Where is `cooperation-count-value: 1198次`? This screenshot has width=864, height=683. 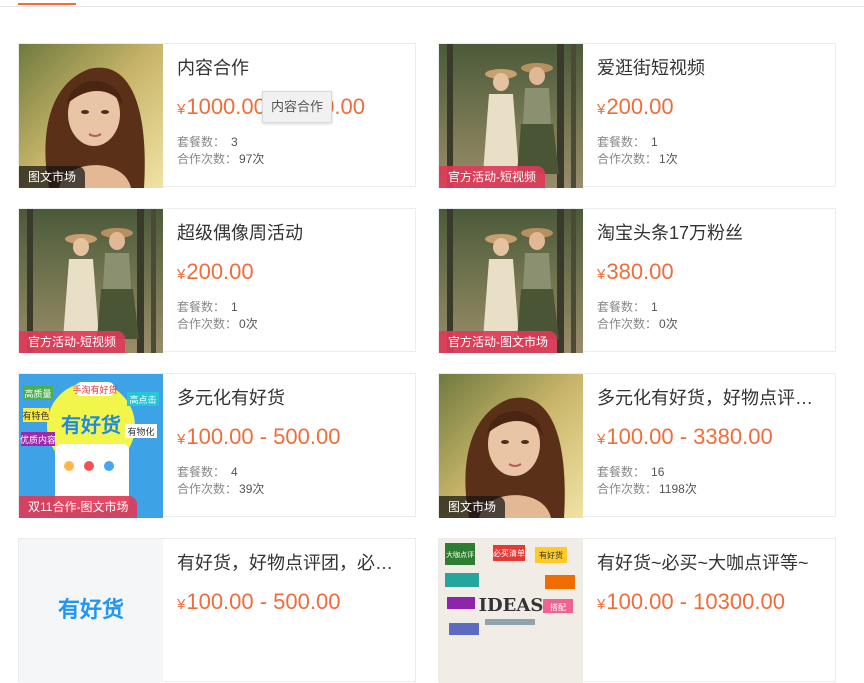
cooperation-count-value: 1198次 is located at coordinates (678, 489).